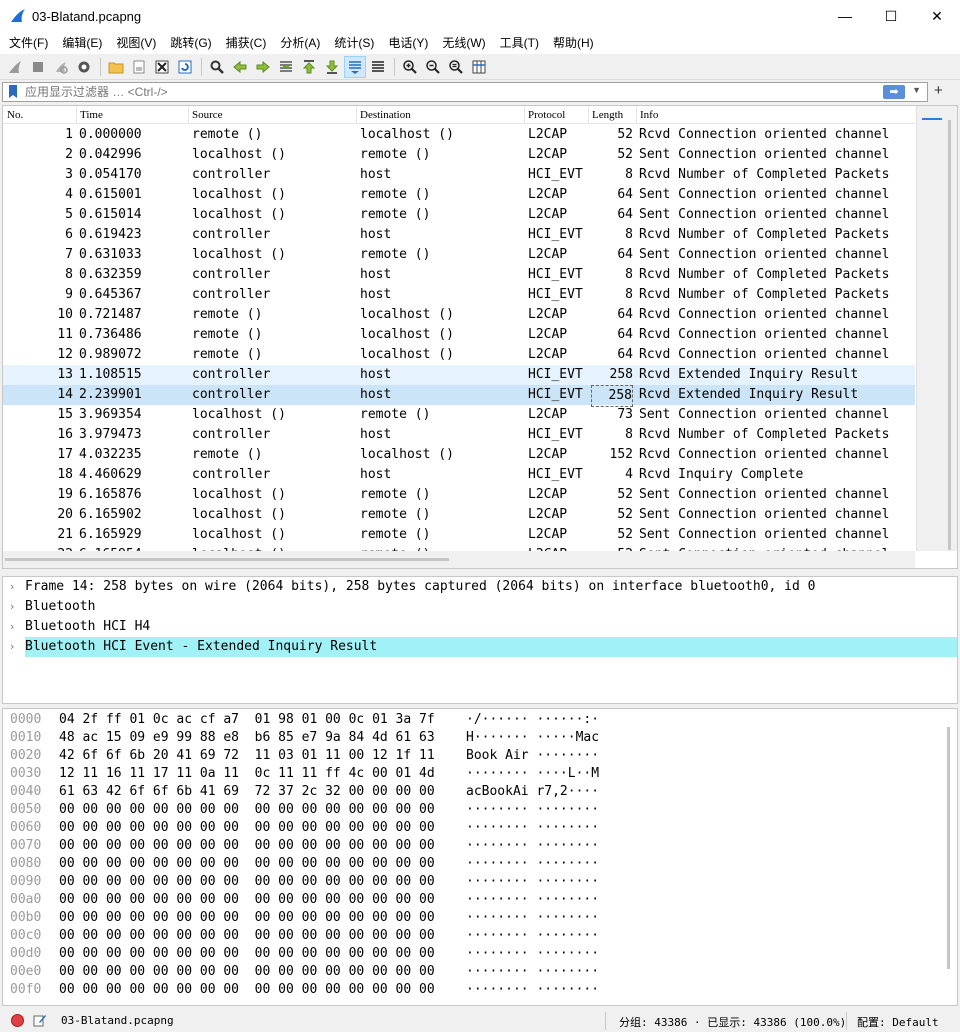 The height and width of the screenshot is (1032, 960). What do you see at coordinates (40, 1021) in the screenshot?
I see `capture-comment-icon` at bounding box center [40, 1021].